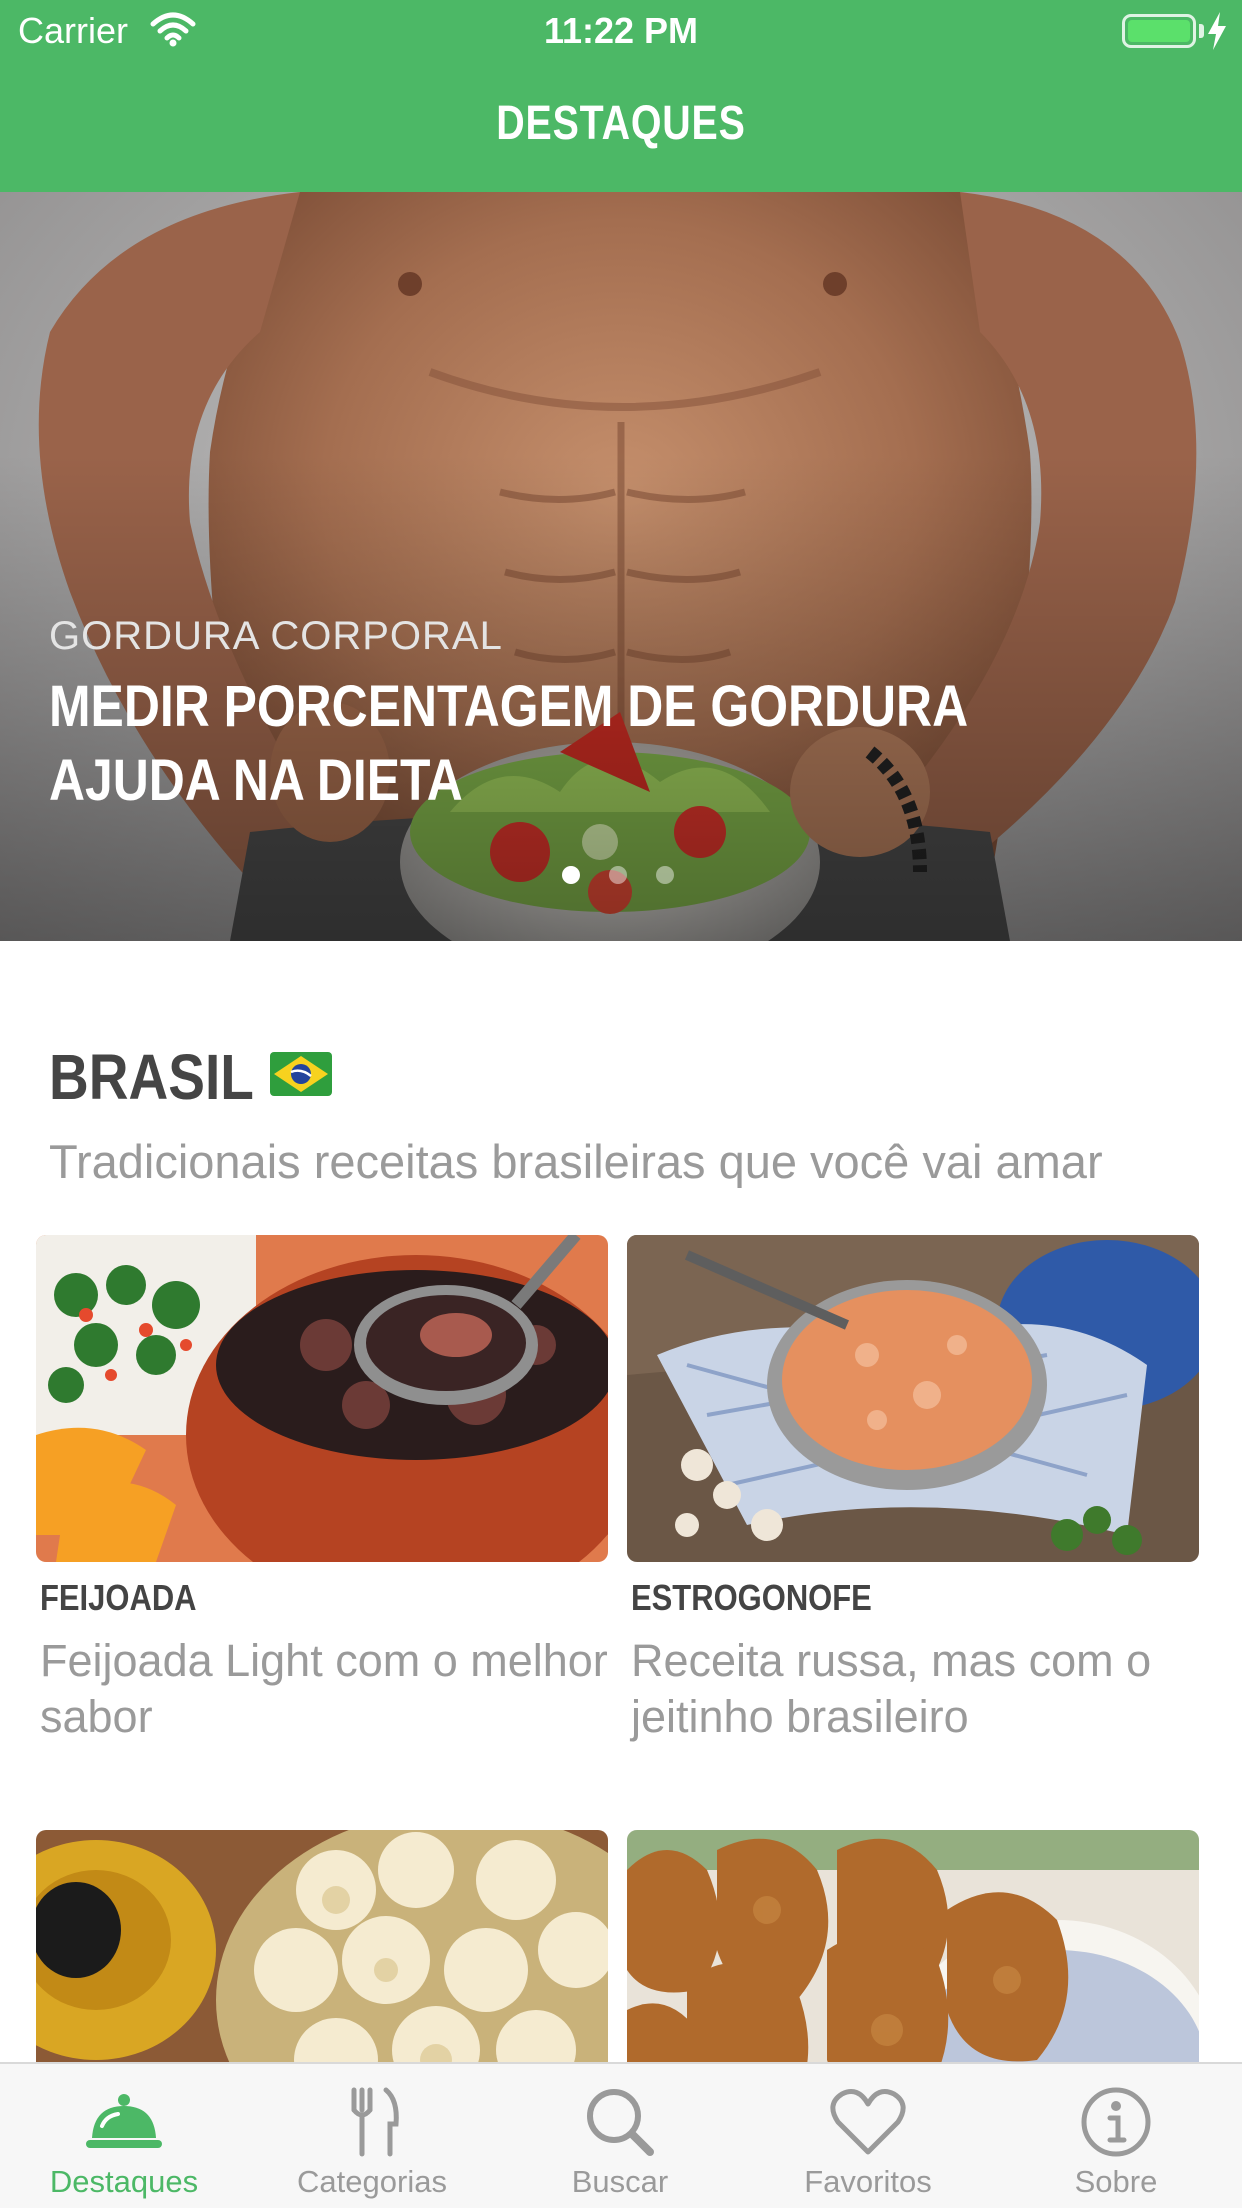  I want to click on page-title: DESTAQUES, so click(621, 123).